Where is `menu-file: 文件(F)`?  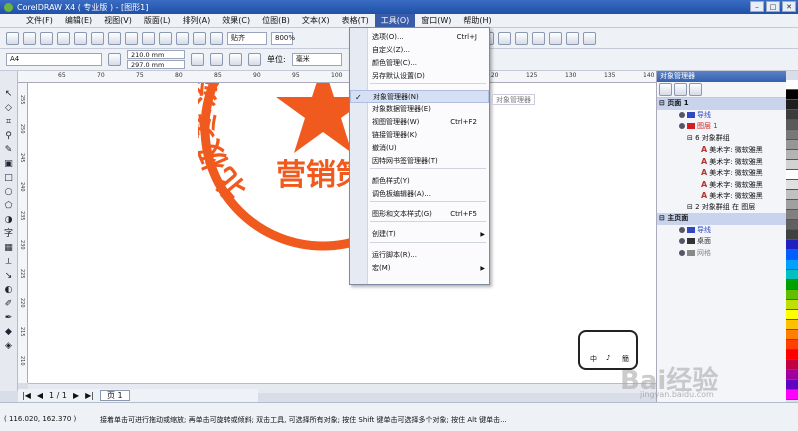
menu-file: 文件(F) is located at coordinates (39, 21).